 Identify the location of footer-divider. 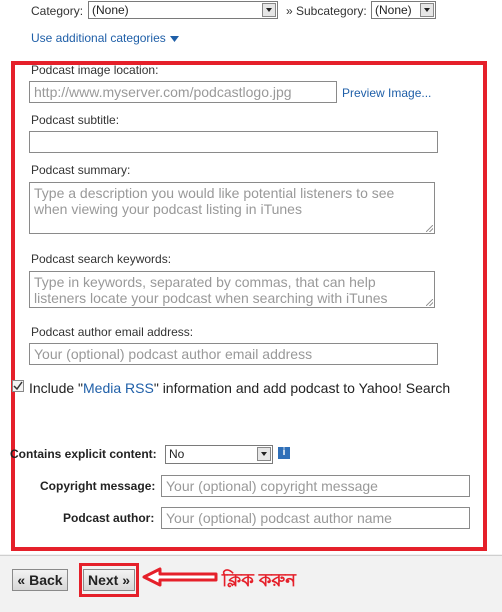
(251, 555).